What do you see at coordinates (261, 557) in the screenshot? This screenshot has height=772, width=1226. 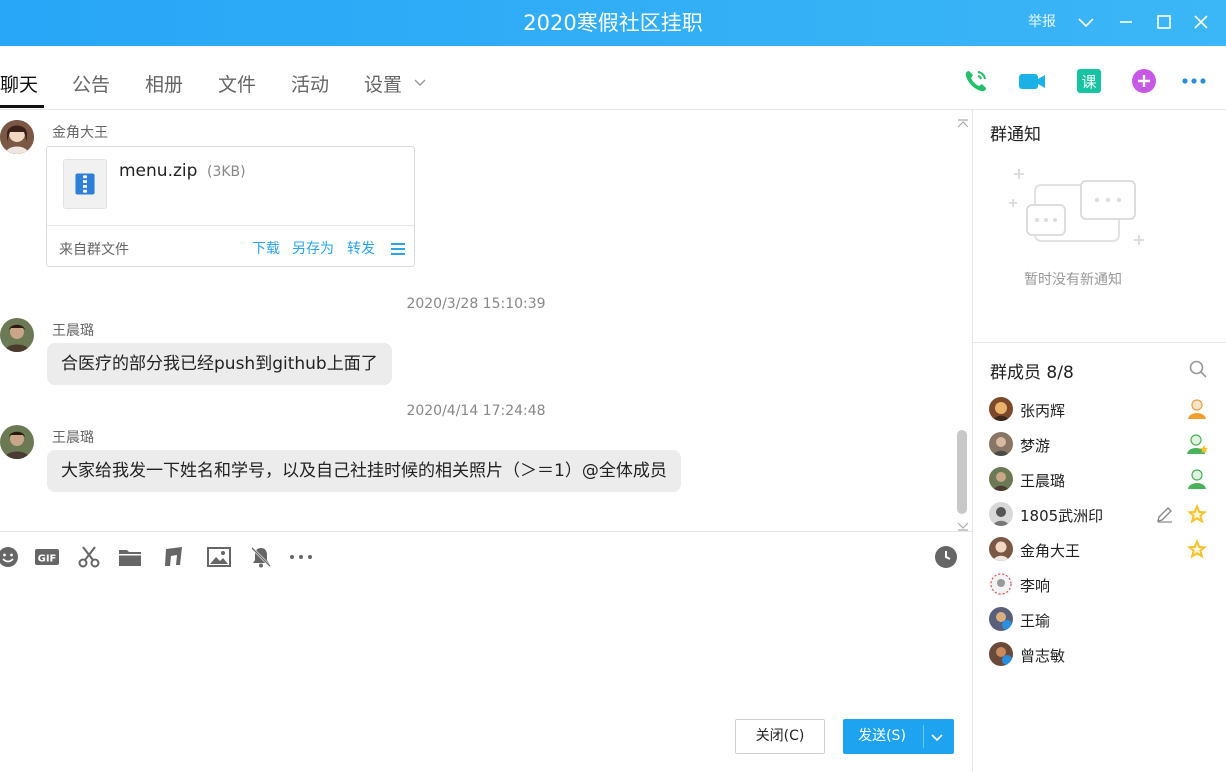 I see `mute-bell-icon` at bounding box center [261, 557].